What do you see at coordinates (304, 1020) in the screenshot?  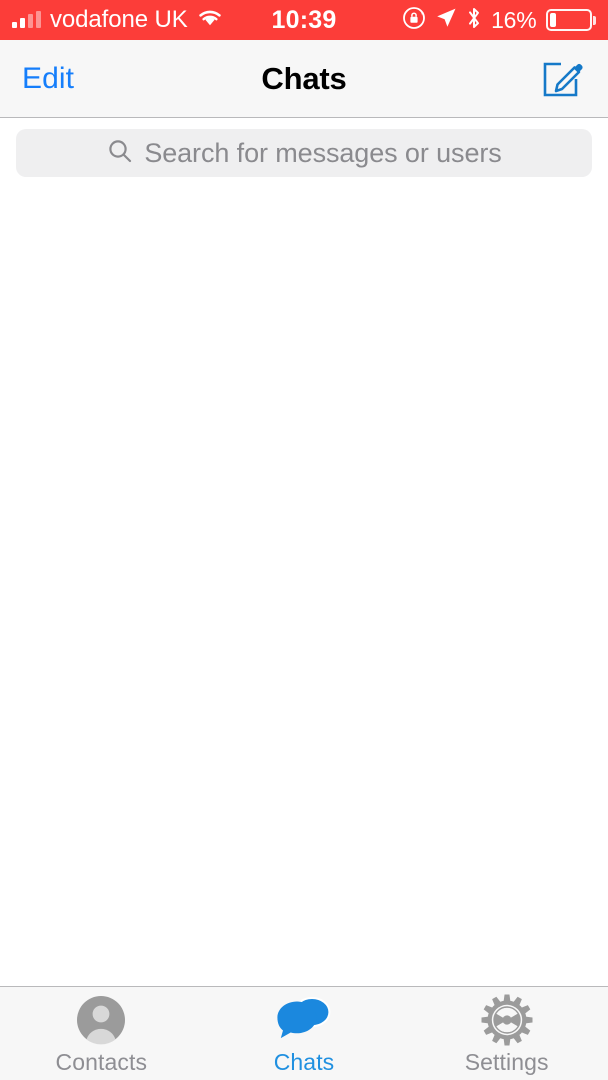 I see `chats-bubbles-icon` at bounding box center [304, 1020].